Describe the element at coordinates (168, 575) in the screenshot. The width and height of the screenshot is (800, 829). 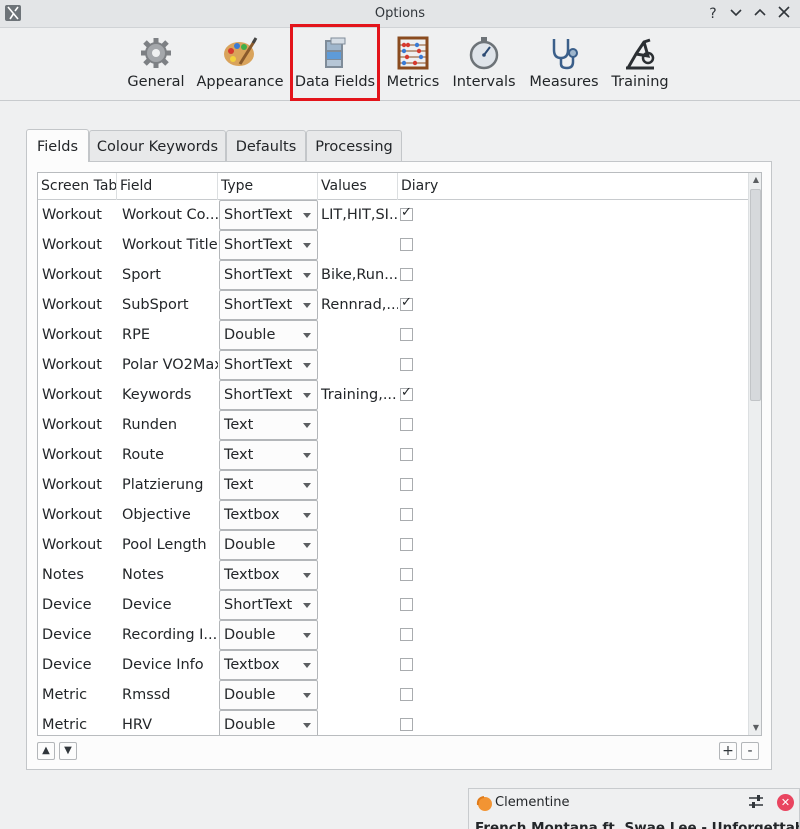
I see `cell-field: Notes` at that location.